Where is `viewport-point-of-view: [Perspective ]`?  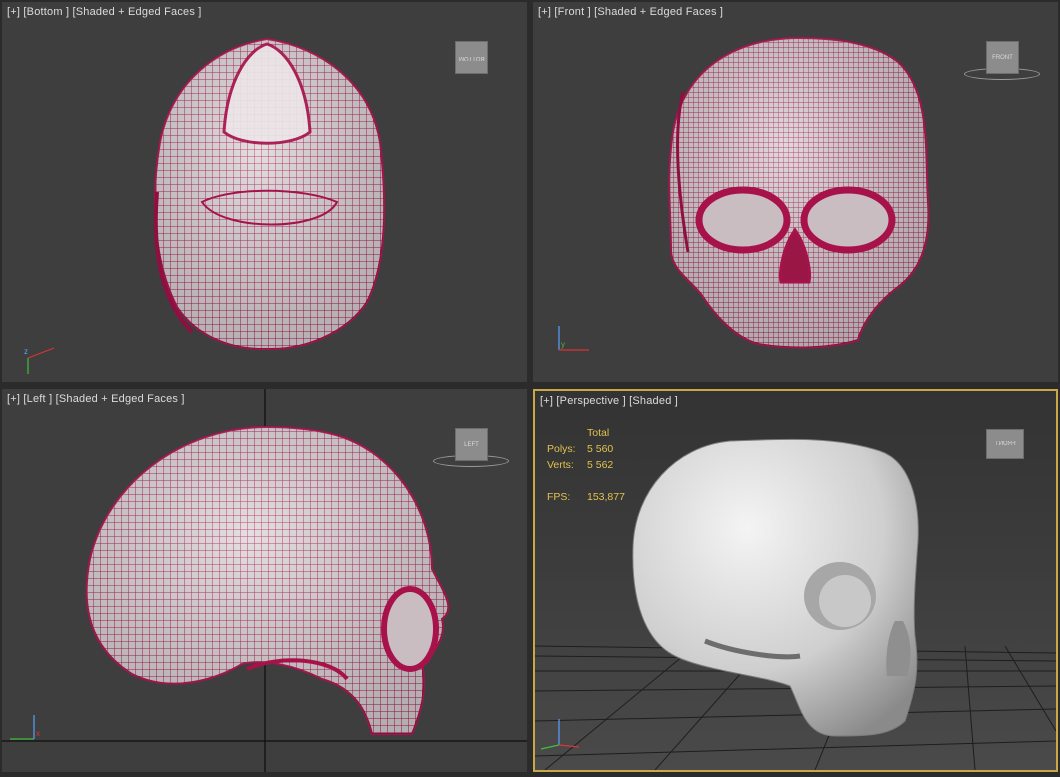
viewport-point-of-view: [Perspective ] is located at coordinates (590, 401).